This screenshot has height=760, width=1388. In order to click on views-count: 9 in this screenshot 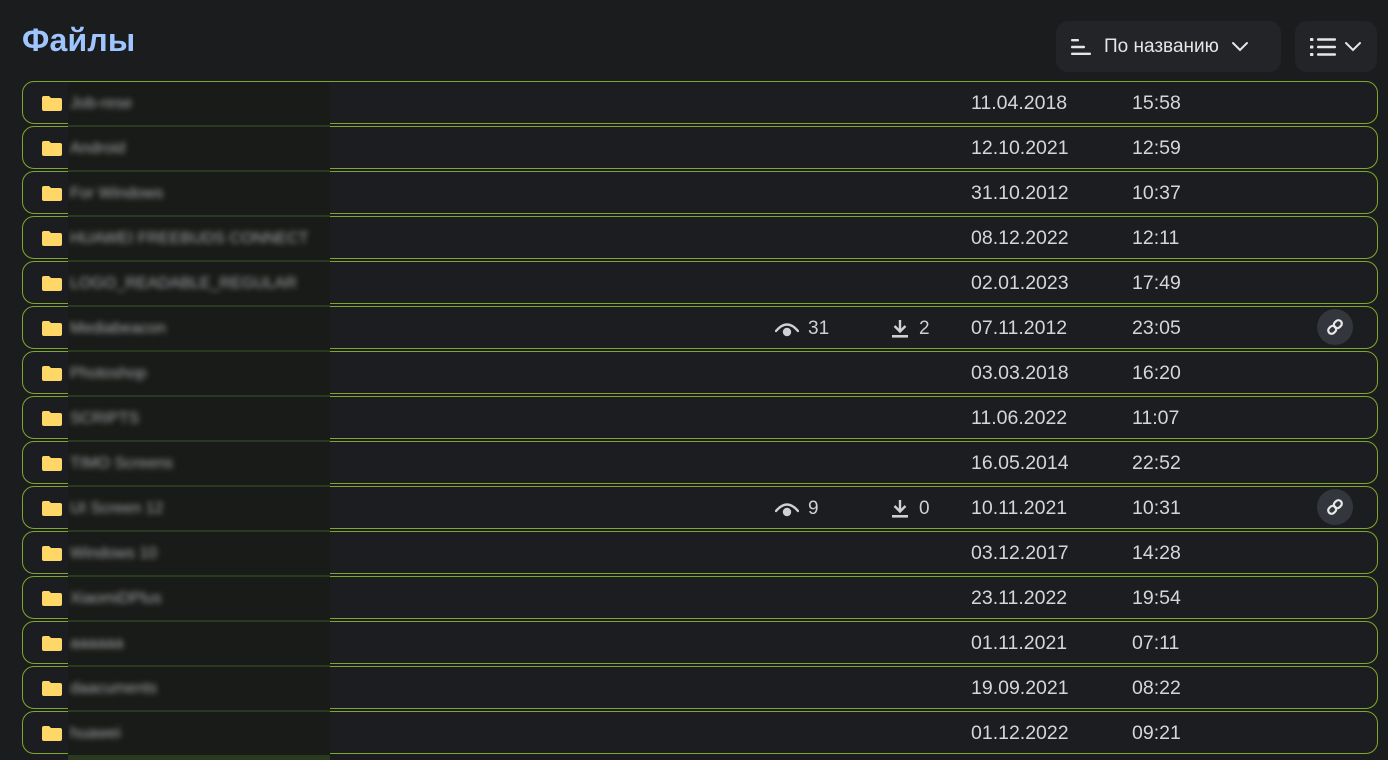, I will do `click(797, 509)`.